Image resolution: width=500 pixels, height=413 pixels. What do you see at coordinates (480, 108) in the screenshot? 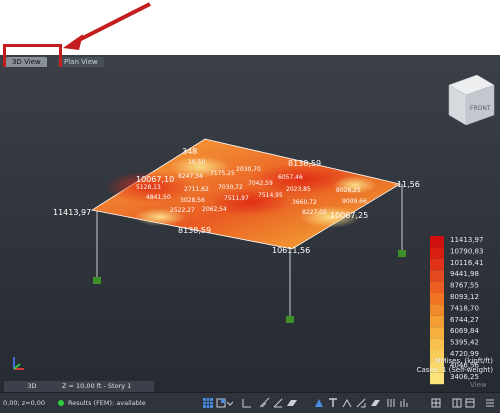
I see `svg-text: FRONT` at bounding box center [480, 108].